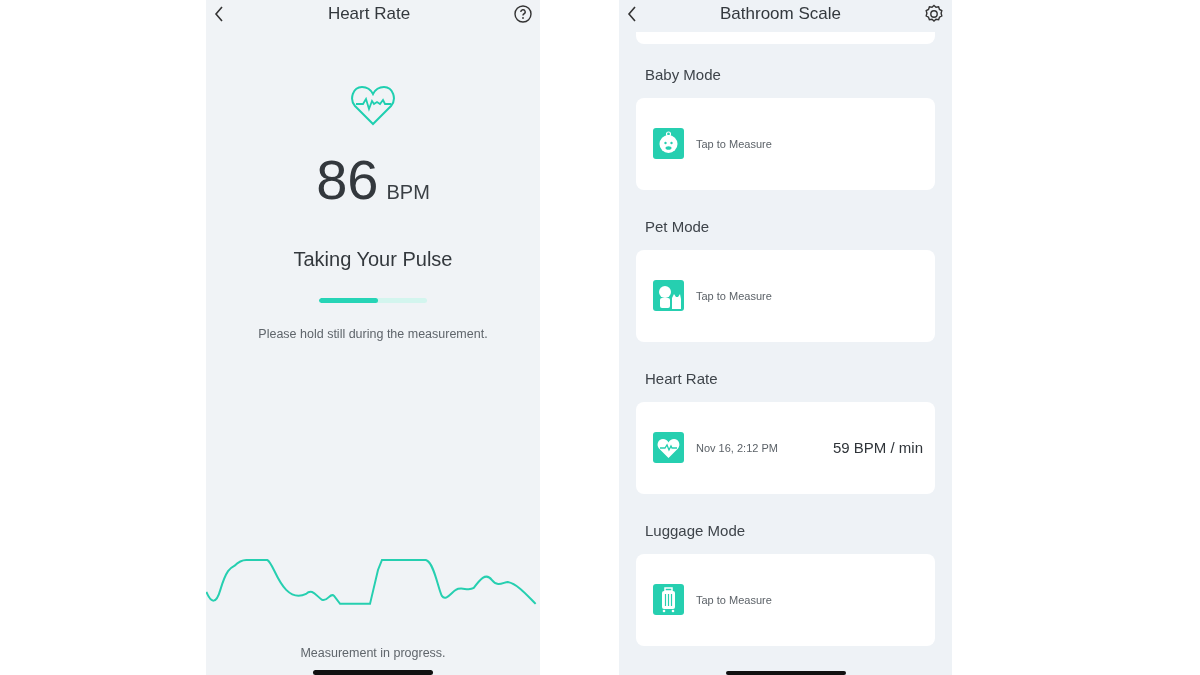  I want to click on bpm-unit: BPM, so click(408, 192).